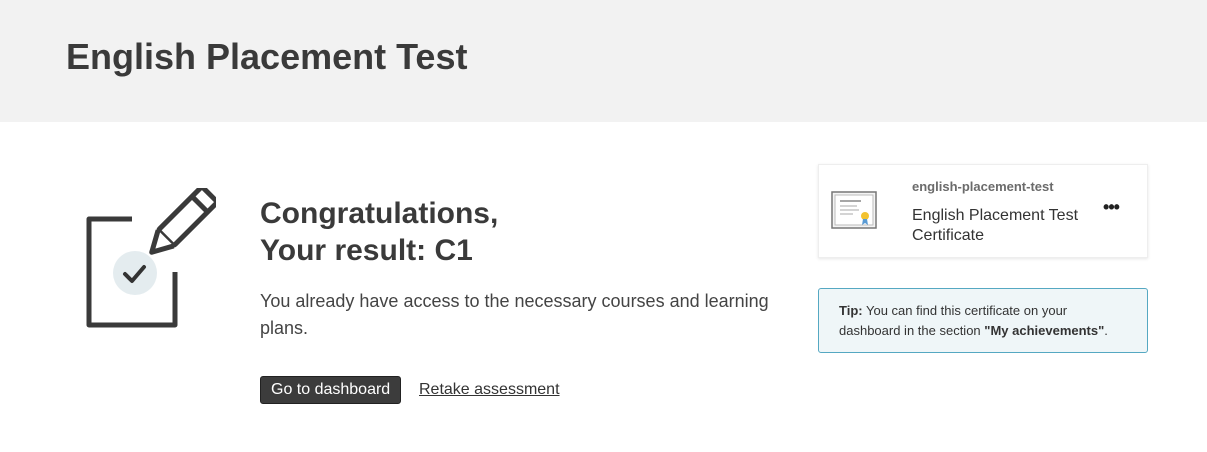 The height and width of the screenshot is (452, 1207). What do you see at coordinates (489, 390) in the screenshot?
I see `retake-assessment-link: Retake assessment` at bounding box center [489, 390].